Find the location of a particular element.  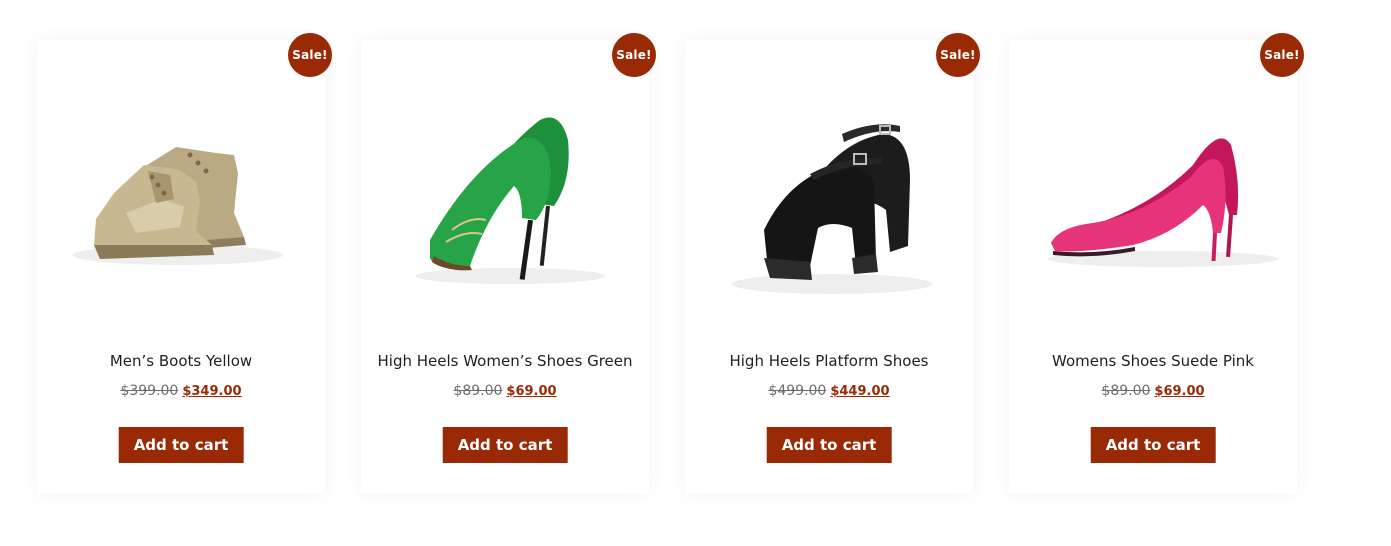

original-price: $399.00 is located at coordinates (149, 391).